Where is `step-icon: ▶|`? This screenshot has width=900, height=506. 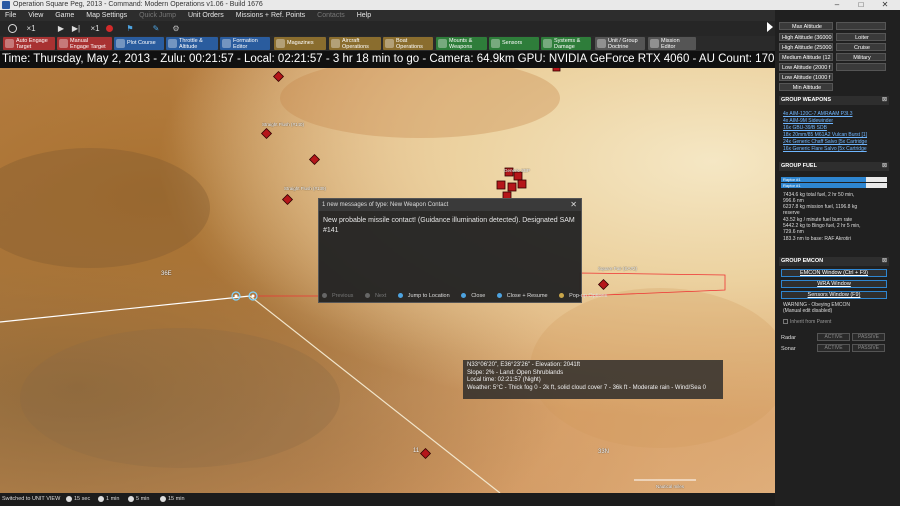 step-icon: ▶| is located at coordinates (76, 28).